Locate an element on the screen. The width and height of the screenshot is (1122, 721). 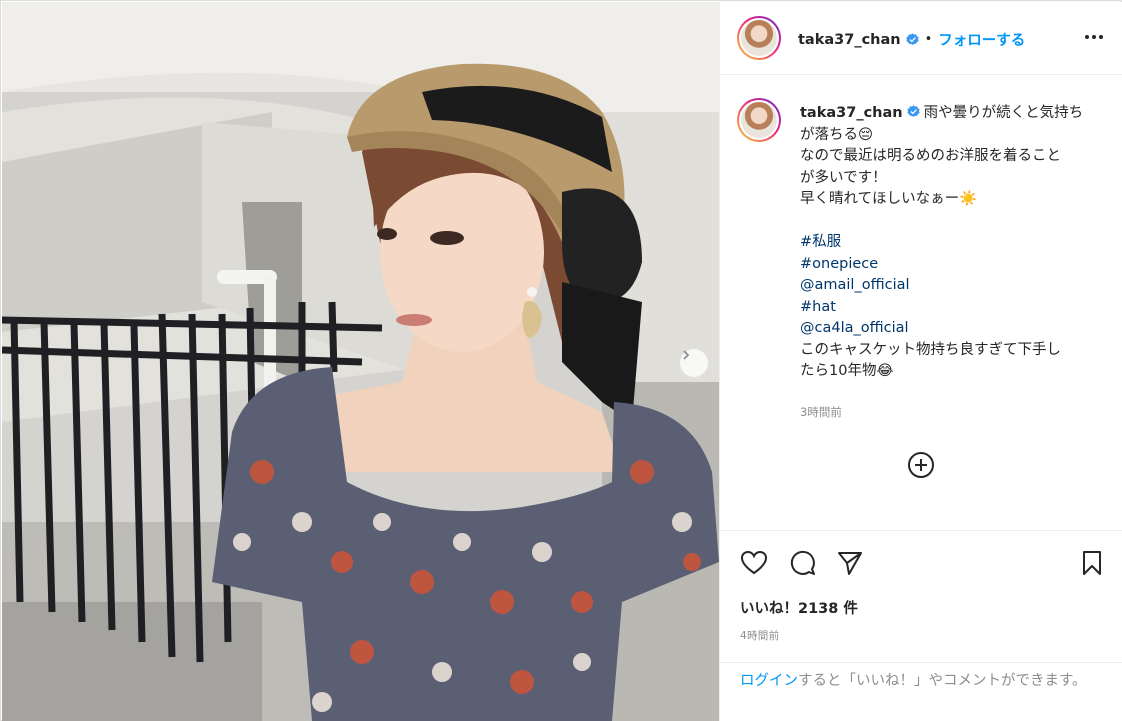
login-rest-text: すると「いいね！」やコメントができます。 is located at coordinates (942, 681).